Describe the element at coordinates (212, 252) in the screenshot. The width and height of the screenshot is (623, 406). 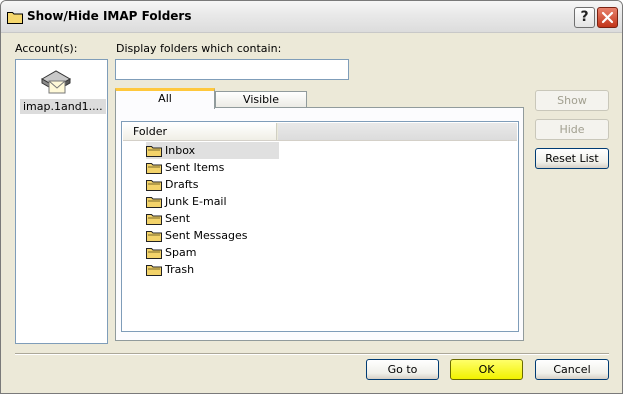
I see `folder-row: Spam` at that location.